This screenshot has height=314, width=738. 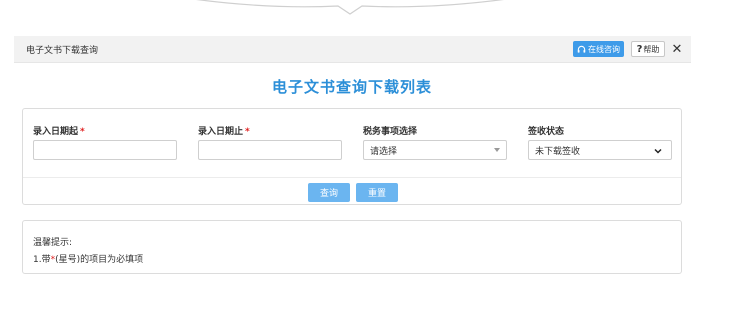 What do you see at coordinates (497, 150) in the screenshot?
I see `caret-down-icon` at bounding box center [497, 150].